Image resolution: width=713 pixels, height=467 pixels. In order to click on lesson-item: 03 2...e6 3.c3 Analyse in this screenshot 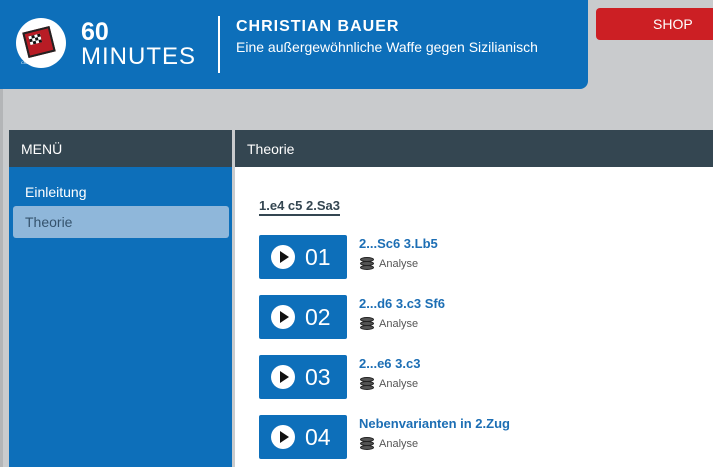, I will do `click(484, 377)`.